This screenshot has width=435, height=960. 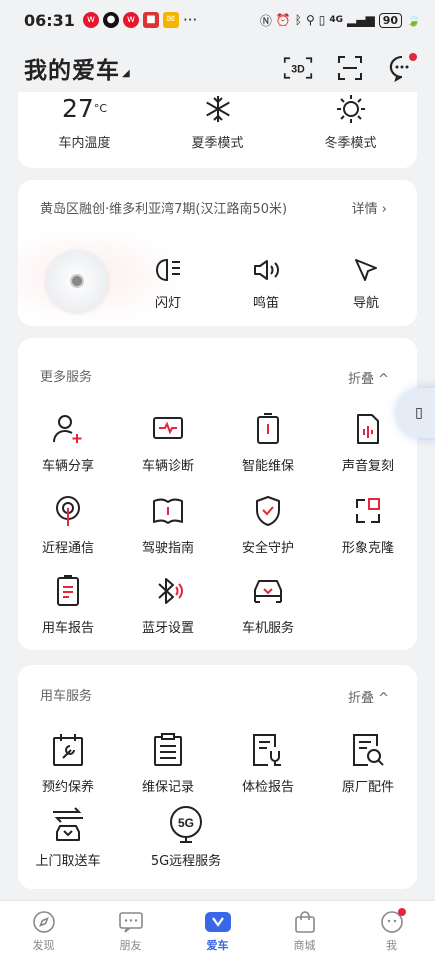 I want to click on service-oem-parts: 原厂配件, so click(x=368, y=763).